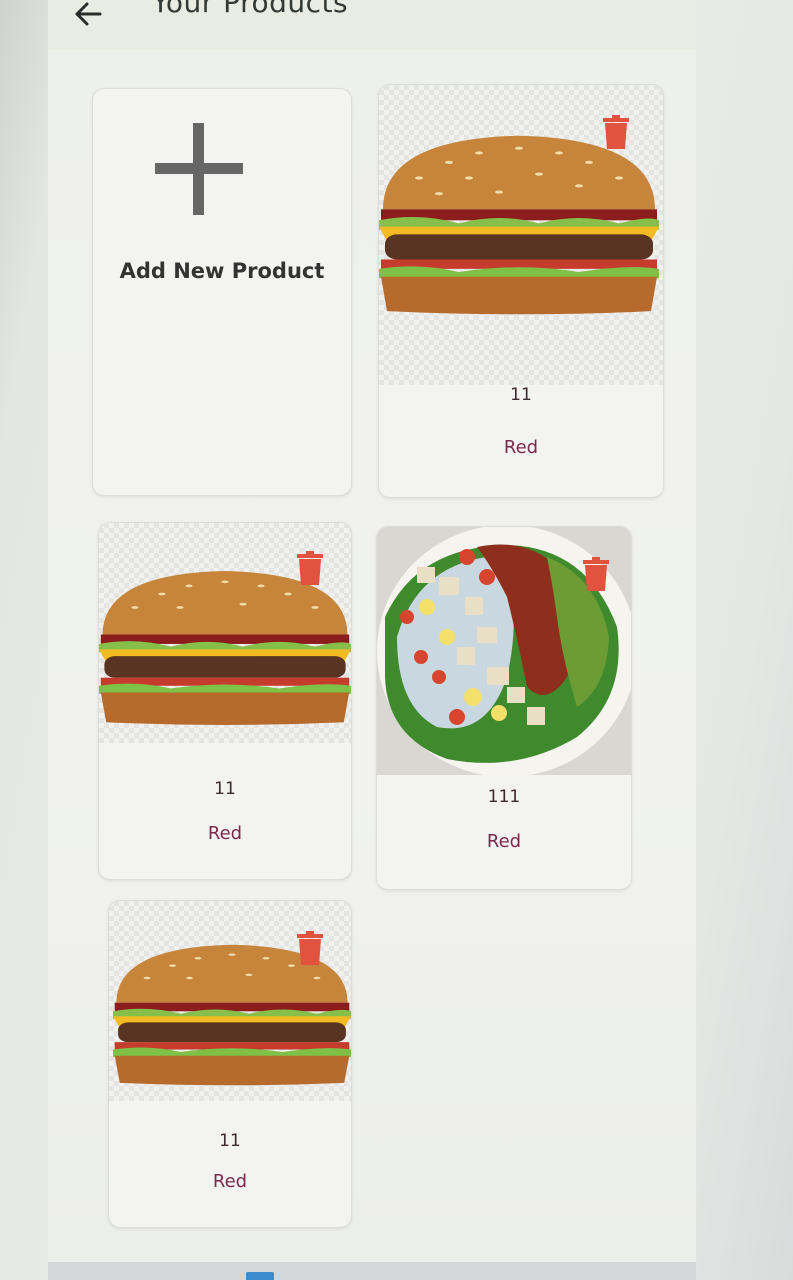 The height and width of the screenshot is (1280, 793). I want to click on back-button, so click(88, 15).